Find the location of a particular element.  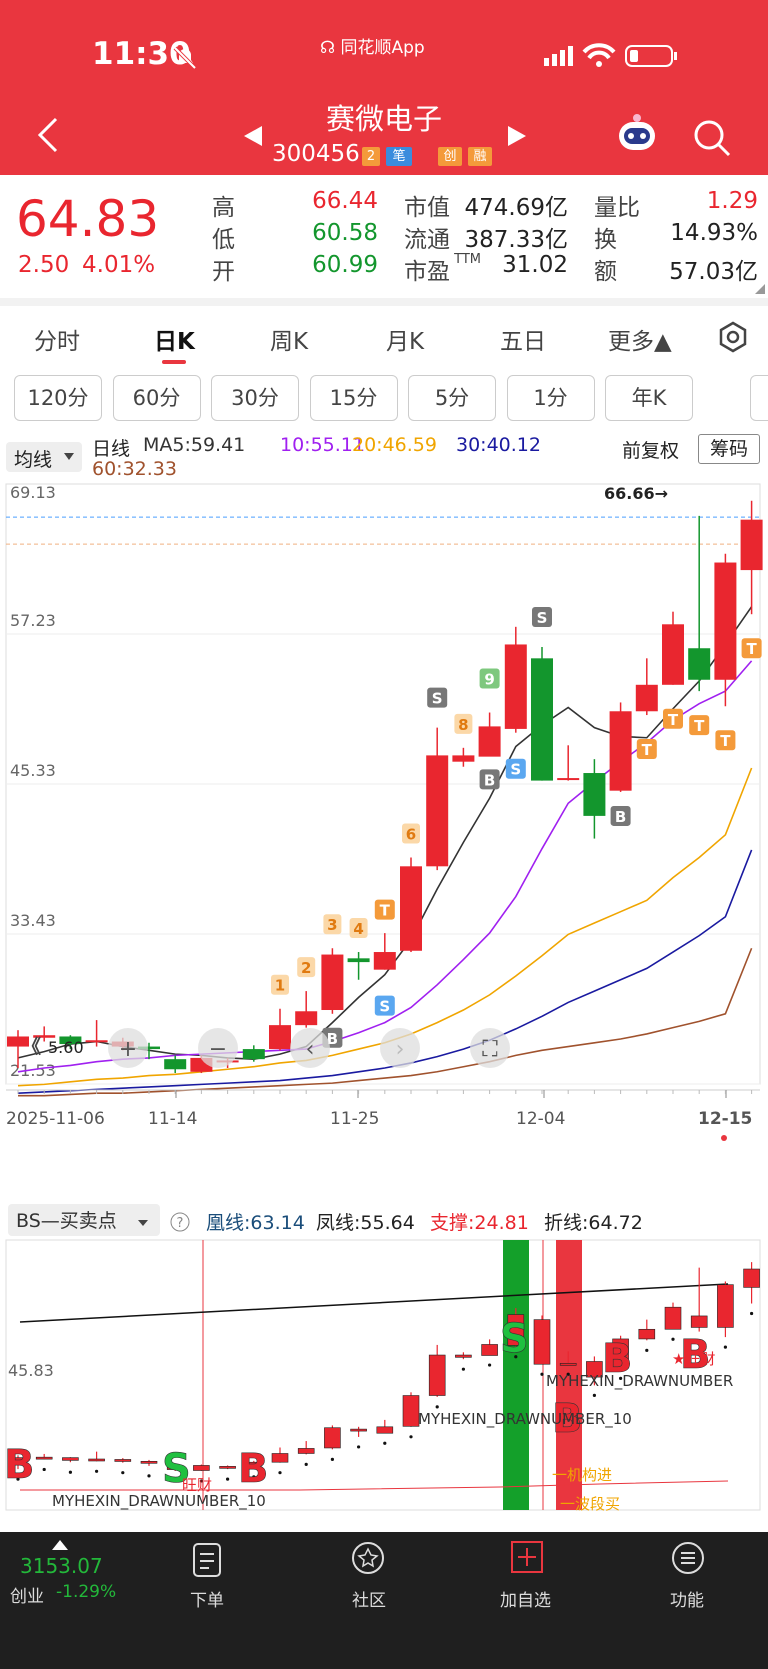

feng-line-value: 凤线:55.64 is located at coordinates (365, 1223).